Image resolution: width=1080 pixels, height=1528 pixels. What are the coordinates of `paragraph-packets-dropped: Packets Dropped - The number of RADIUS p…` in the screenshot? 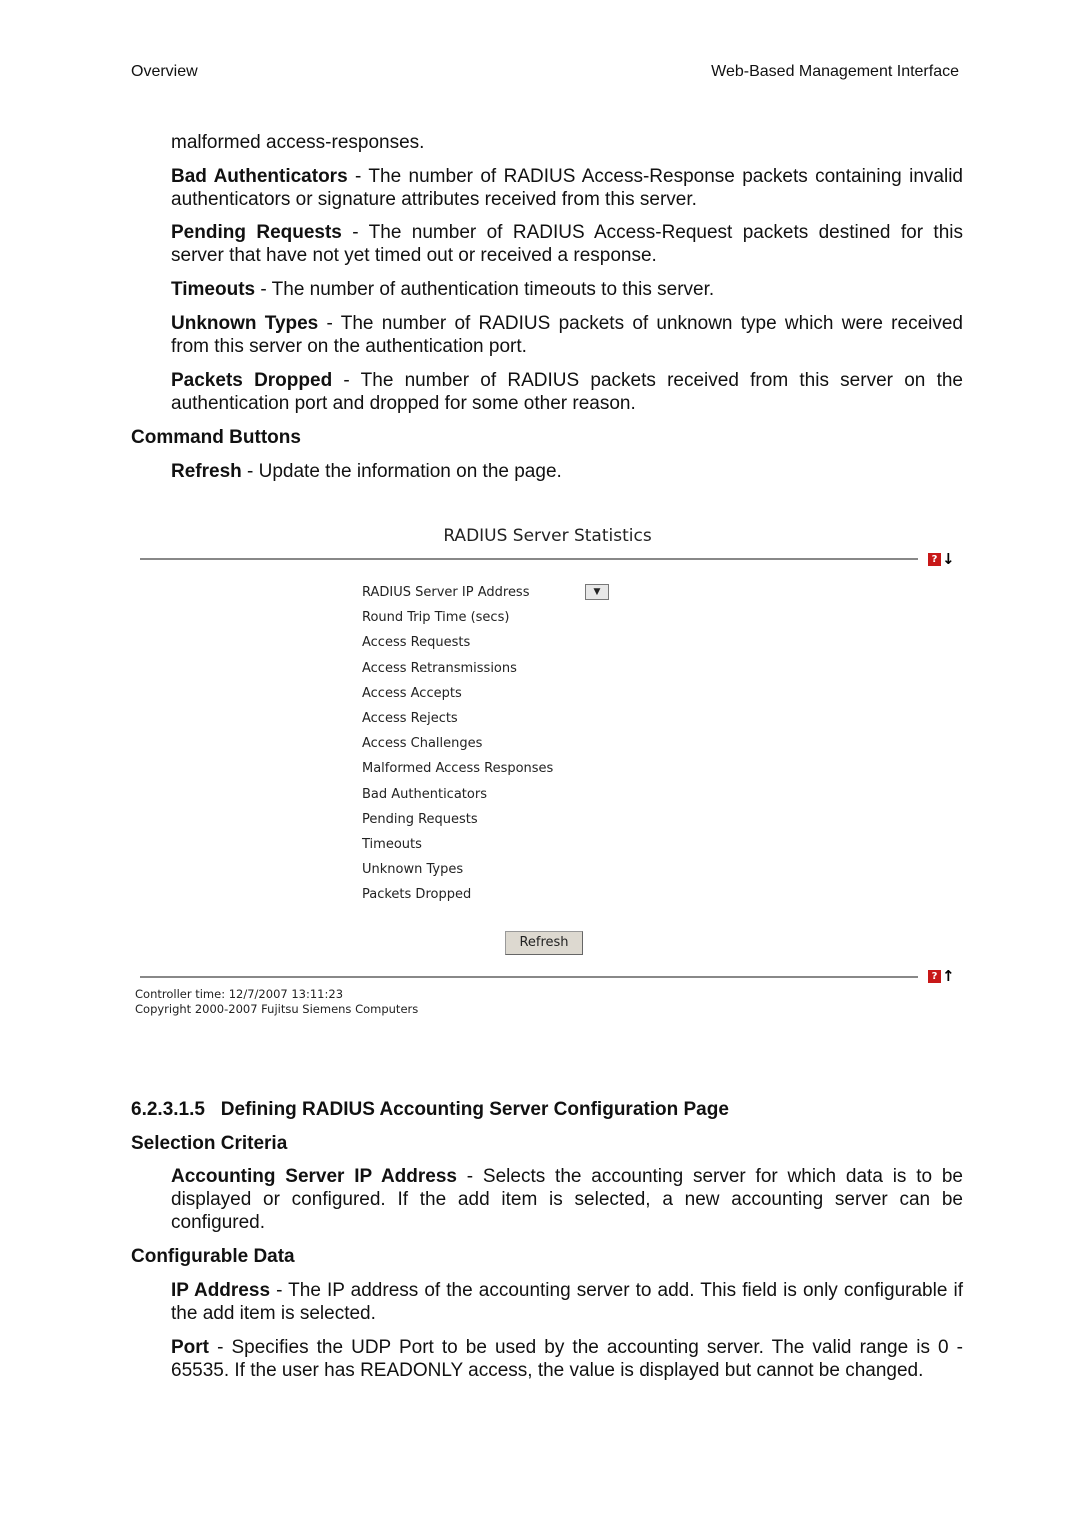 It's located at (567, 392).